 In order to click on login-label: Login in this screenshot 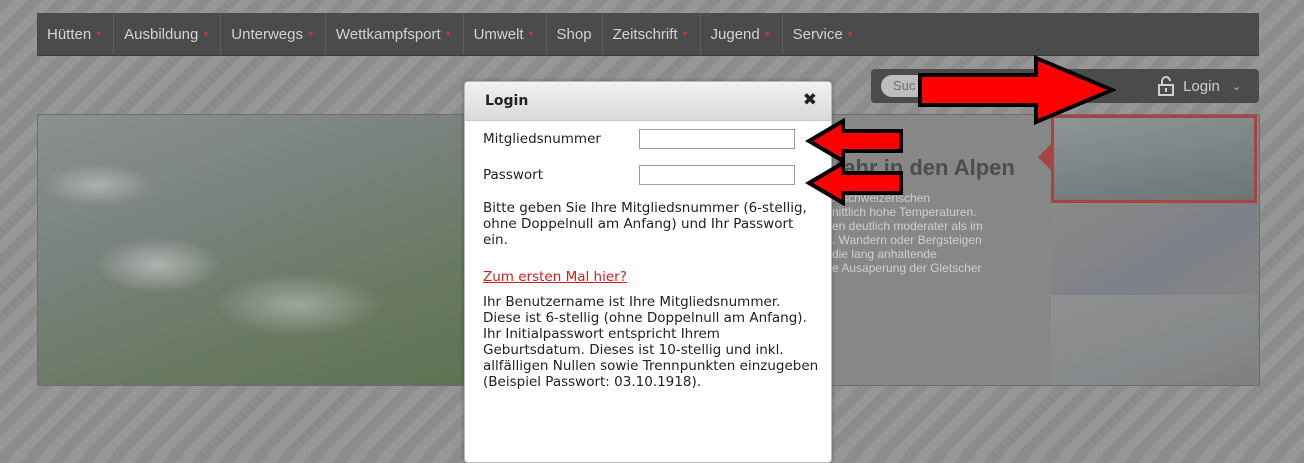, I will do `click(1201, 86)`.